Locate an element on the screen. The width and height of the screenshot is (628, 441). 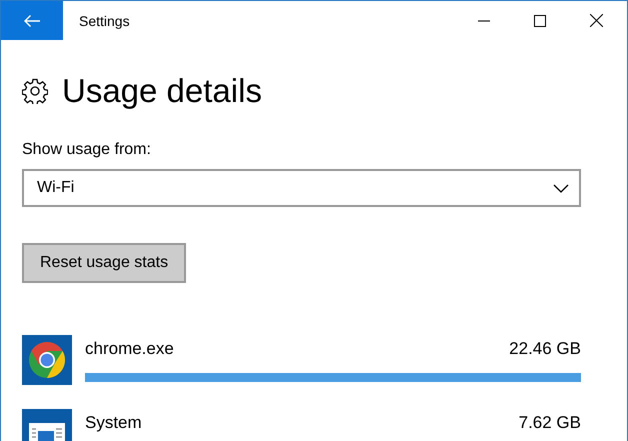
settings-icon is located at coordinates (35, 91).